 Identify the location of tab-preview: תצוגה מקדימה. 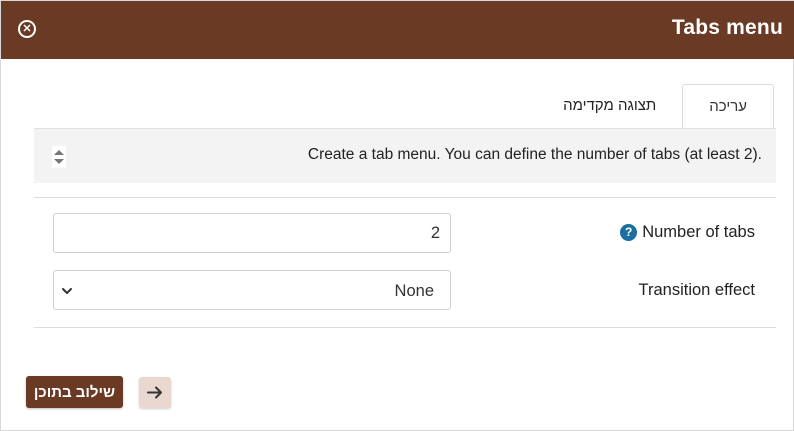
(611, 106).